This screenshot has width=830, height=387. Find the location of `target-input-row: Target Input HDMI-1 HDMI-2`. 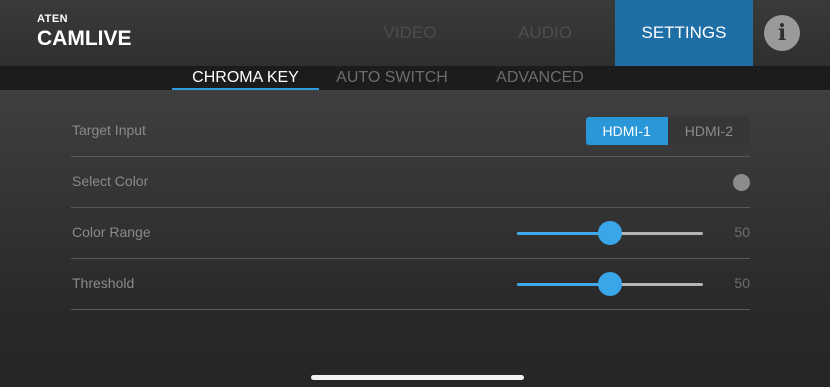

target-input-row: Target Input HDMI-1 HDMI-2 is located at coordinates (410, 131).